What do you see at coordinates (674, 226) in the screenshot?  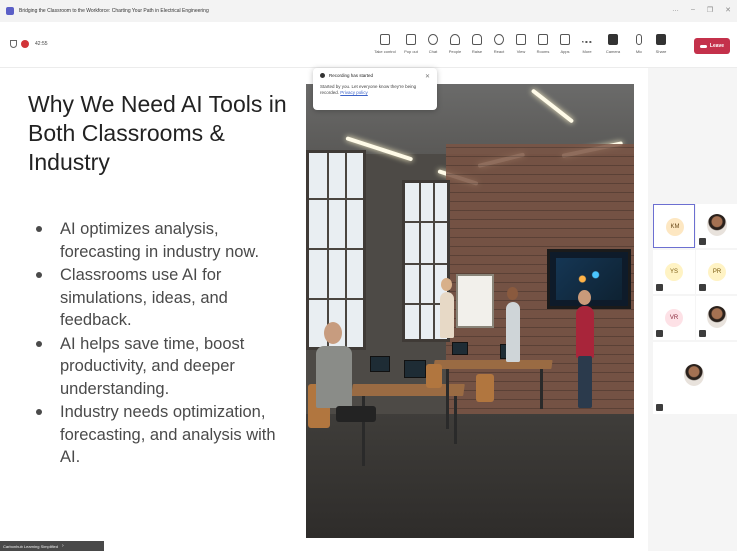 I see `participant-tile: KM` at bounding box center [674, 226].